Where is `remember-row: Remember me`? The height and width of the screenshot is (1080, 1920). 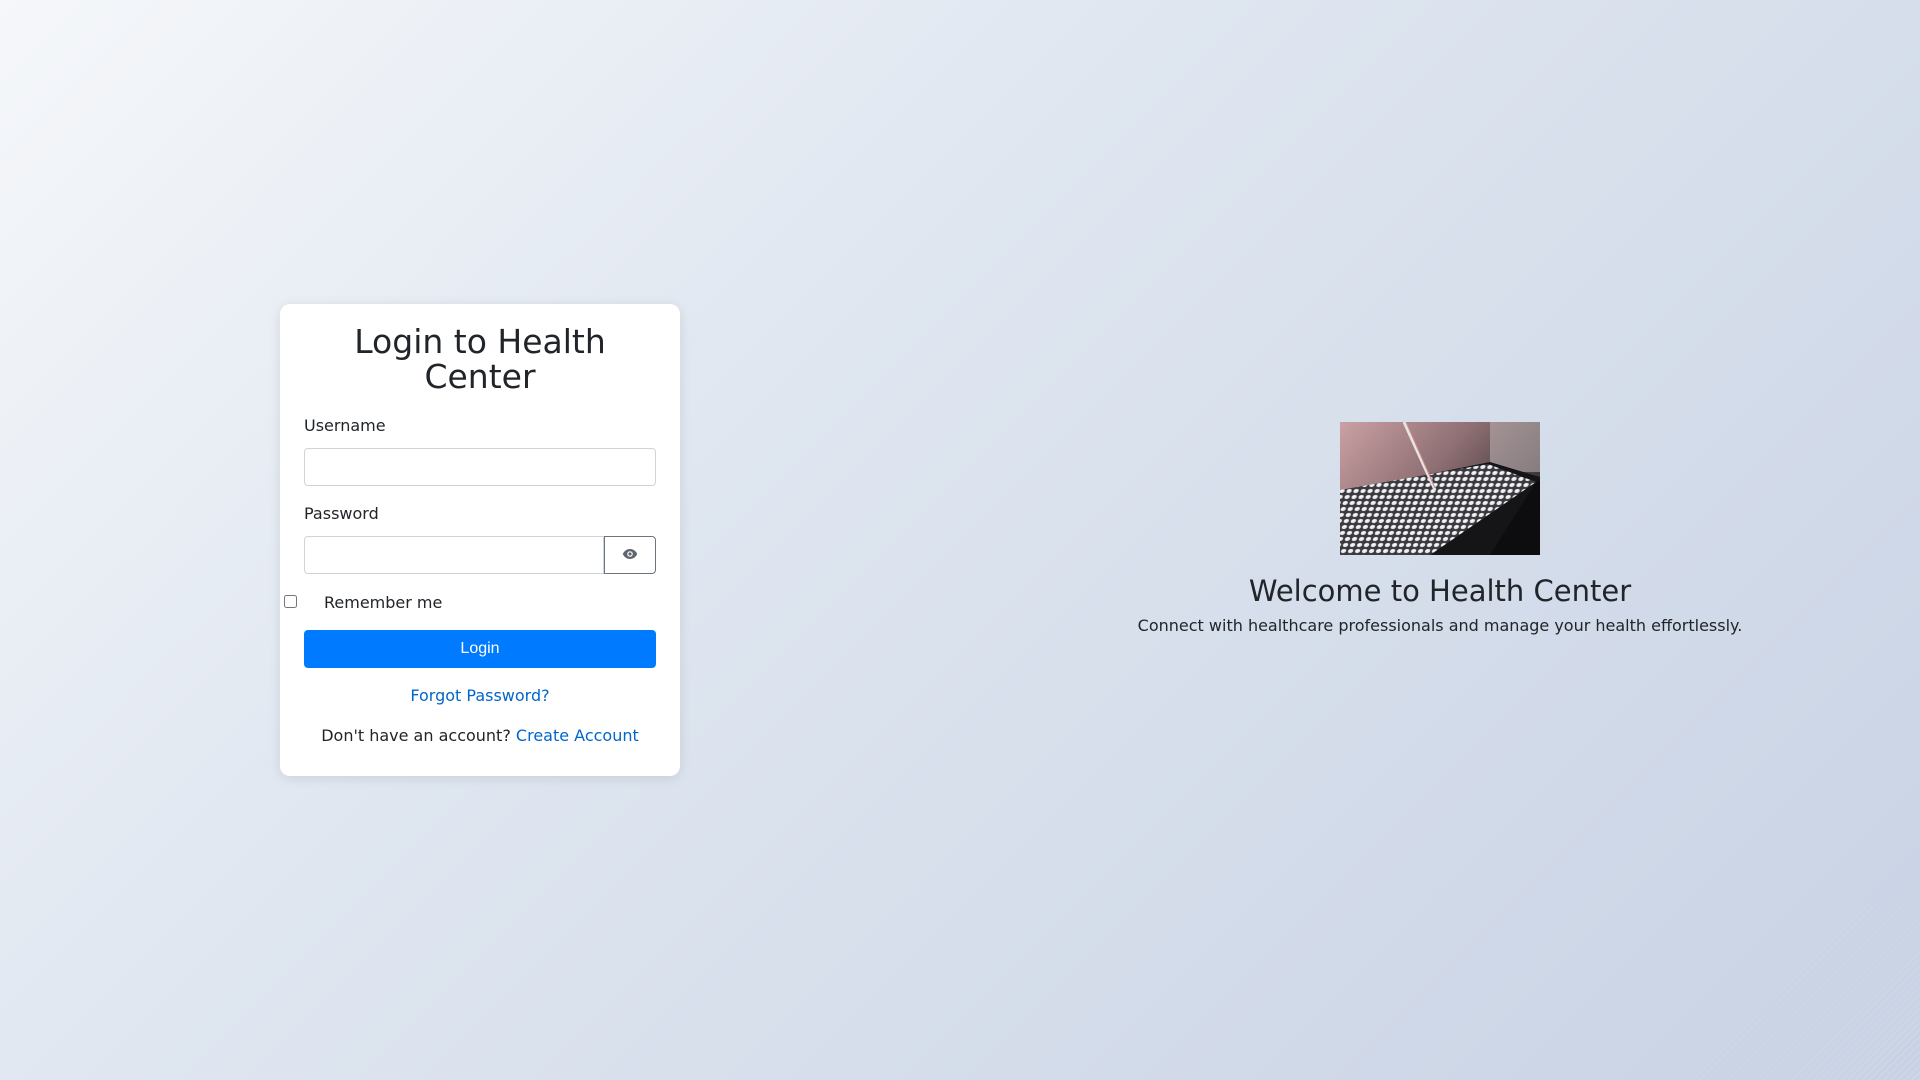
remember-row: Remember me is located at coordinates (470, 602).